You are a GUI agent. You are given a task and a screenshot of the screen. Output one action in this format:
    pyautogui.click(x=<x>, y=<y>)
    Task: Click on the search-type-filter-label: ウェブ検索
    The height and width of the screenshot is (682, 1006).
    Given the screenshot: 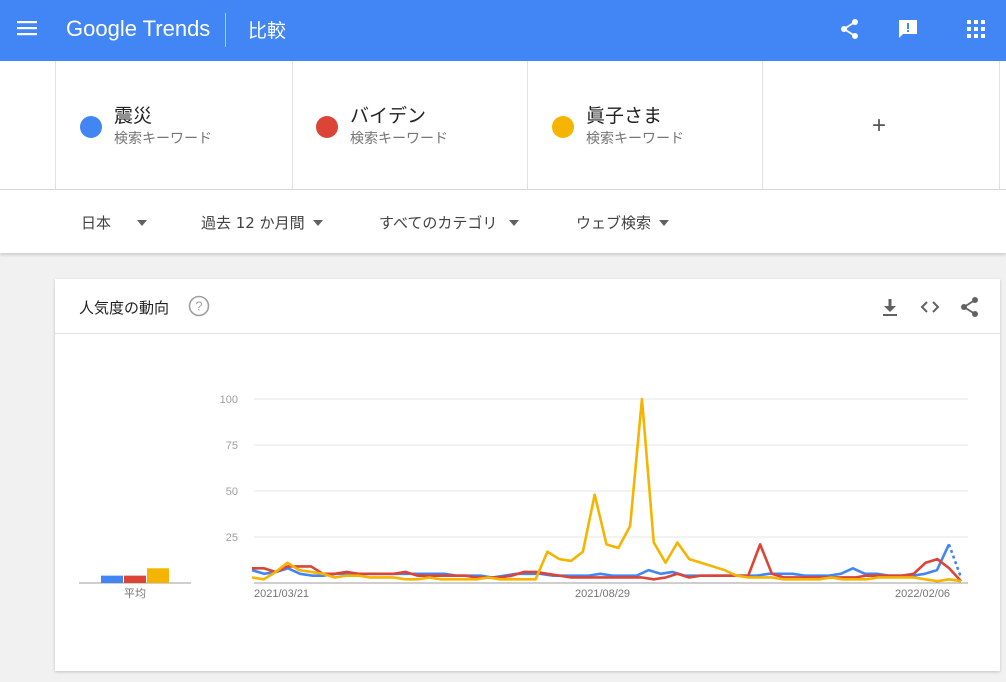 What is the action you would take?
    pyautogui.click(x=614, y=223)
    